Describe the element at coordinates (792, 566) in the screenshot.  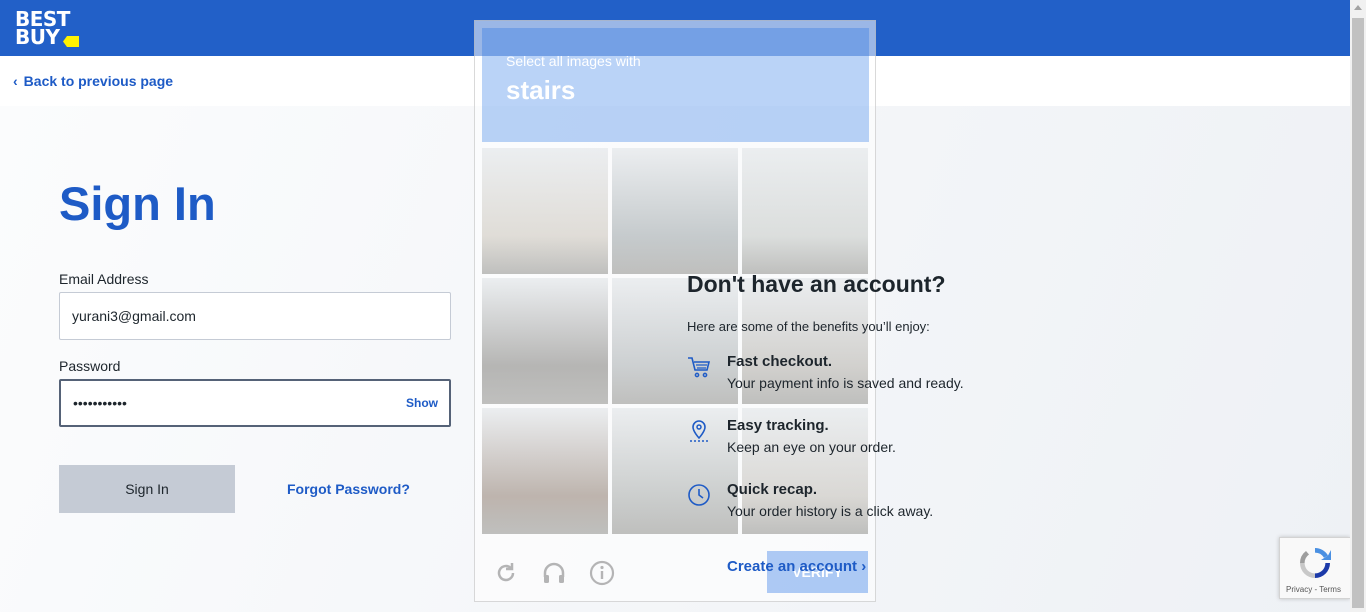
I see `create-account-label: Create an account` at that location.